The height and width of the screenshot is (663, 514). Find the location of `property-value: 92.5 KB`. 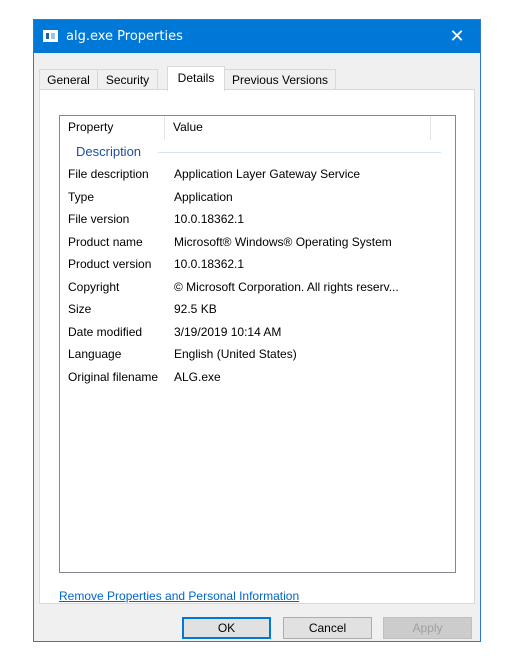

property-value: 92.5 KB is located at coordinates (195, 309).